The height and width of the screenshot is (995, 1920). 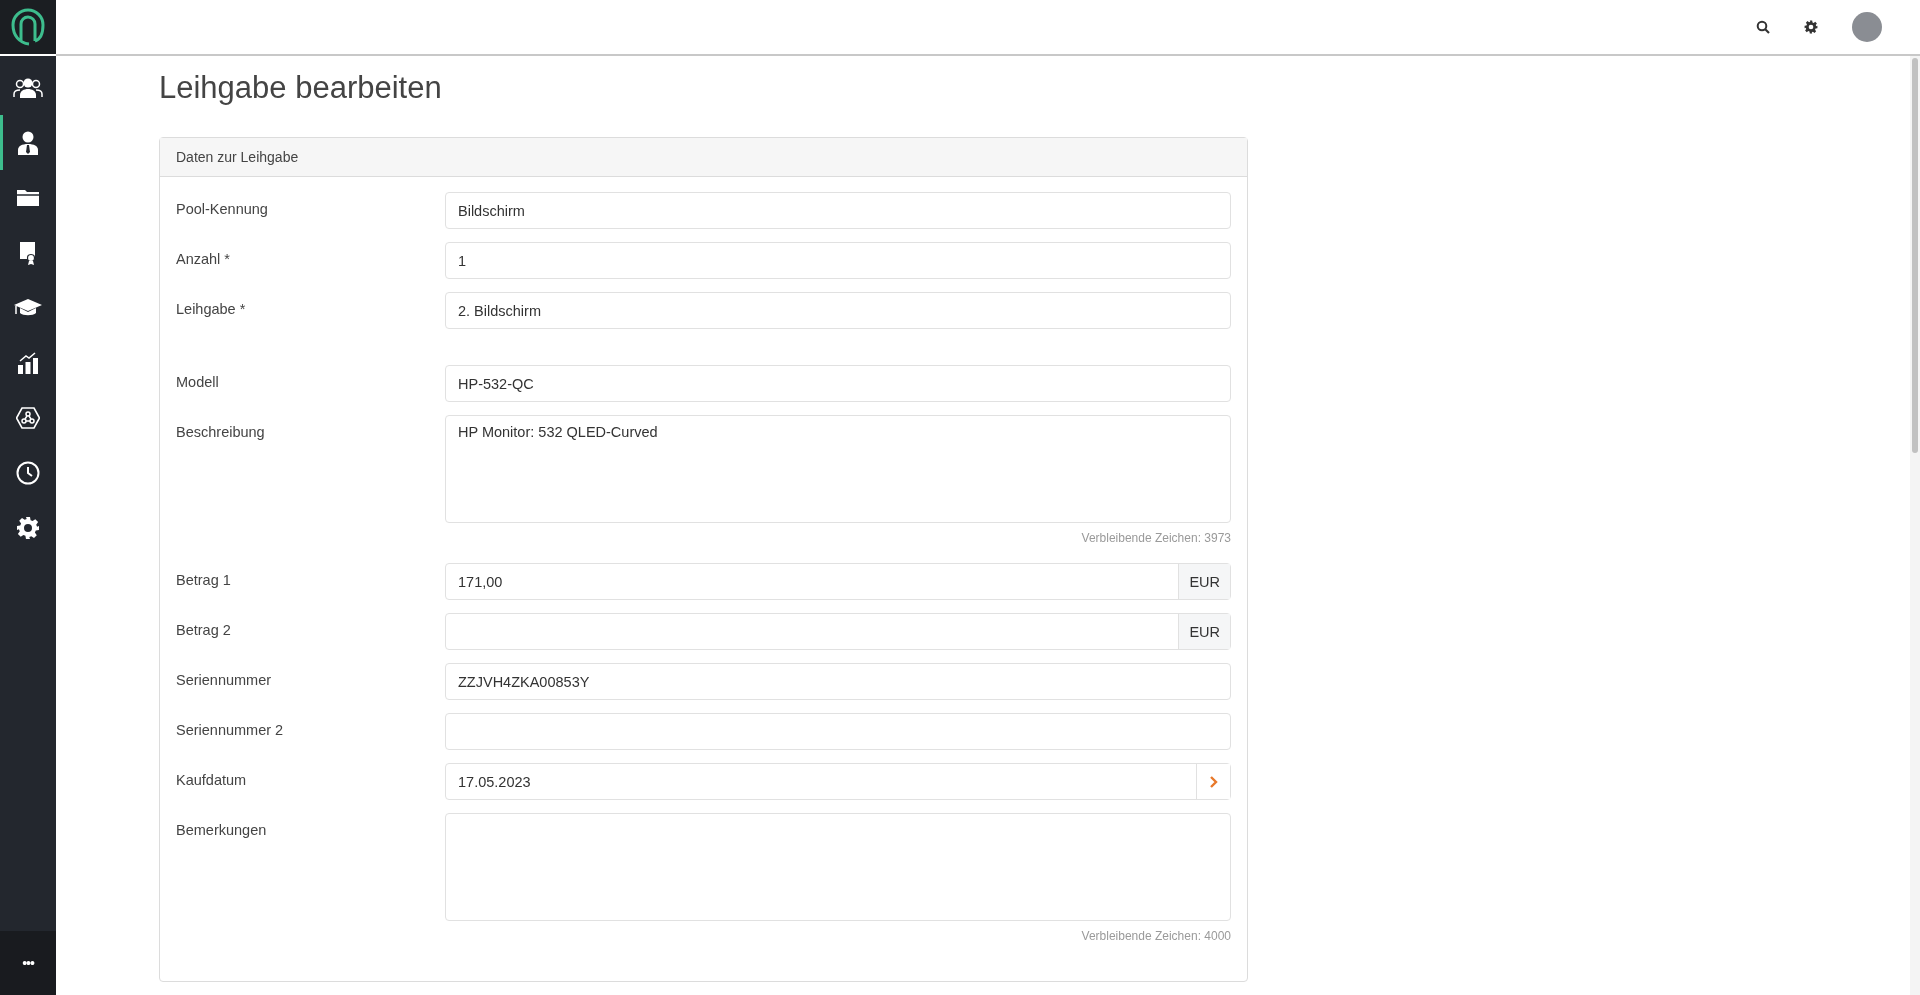 I want to click on date-picker-button, so click(x=1213, y=781).